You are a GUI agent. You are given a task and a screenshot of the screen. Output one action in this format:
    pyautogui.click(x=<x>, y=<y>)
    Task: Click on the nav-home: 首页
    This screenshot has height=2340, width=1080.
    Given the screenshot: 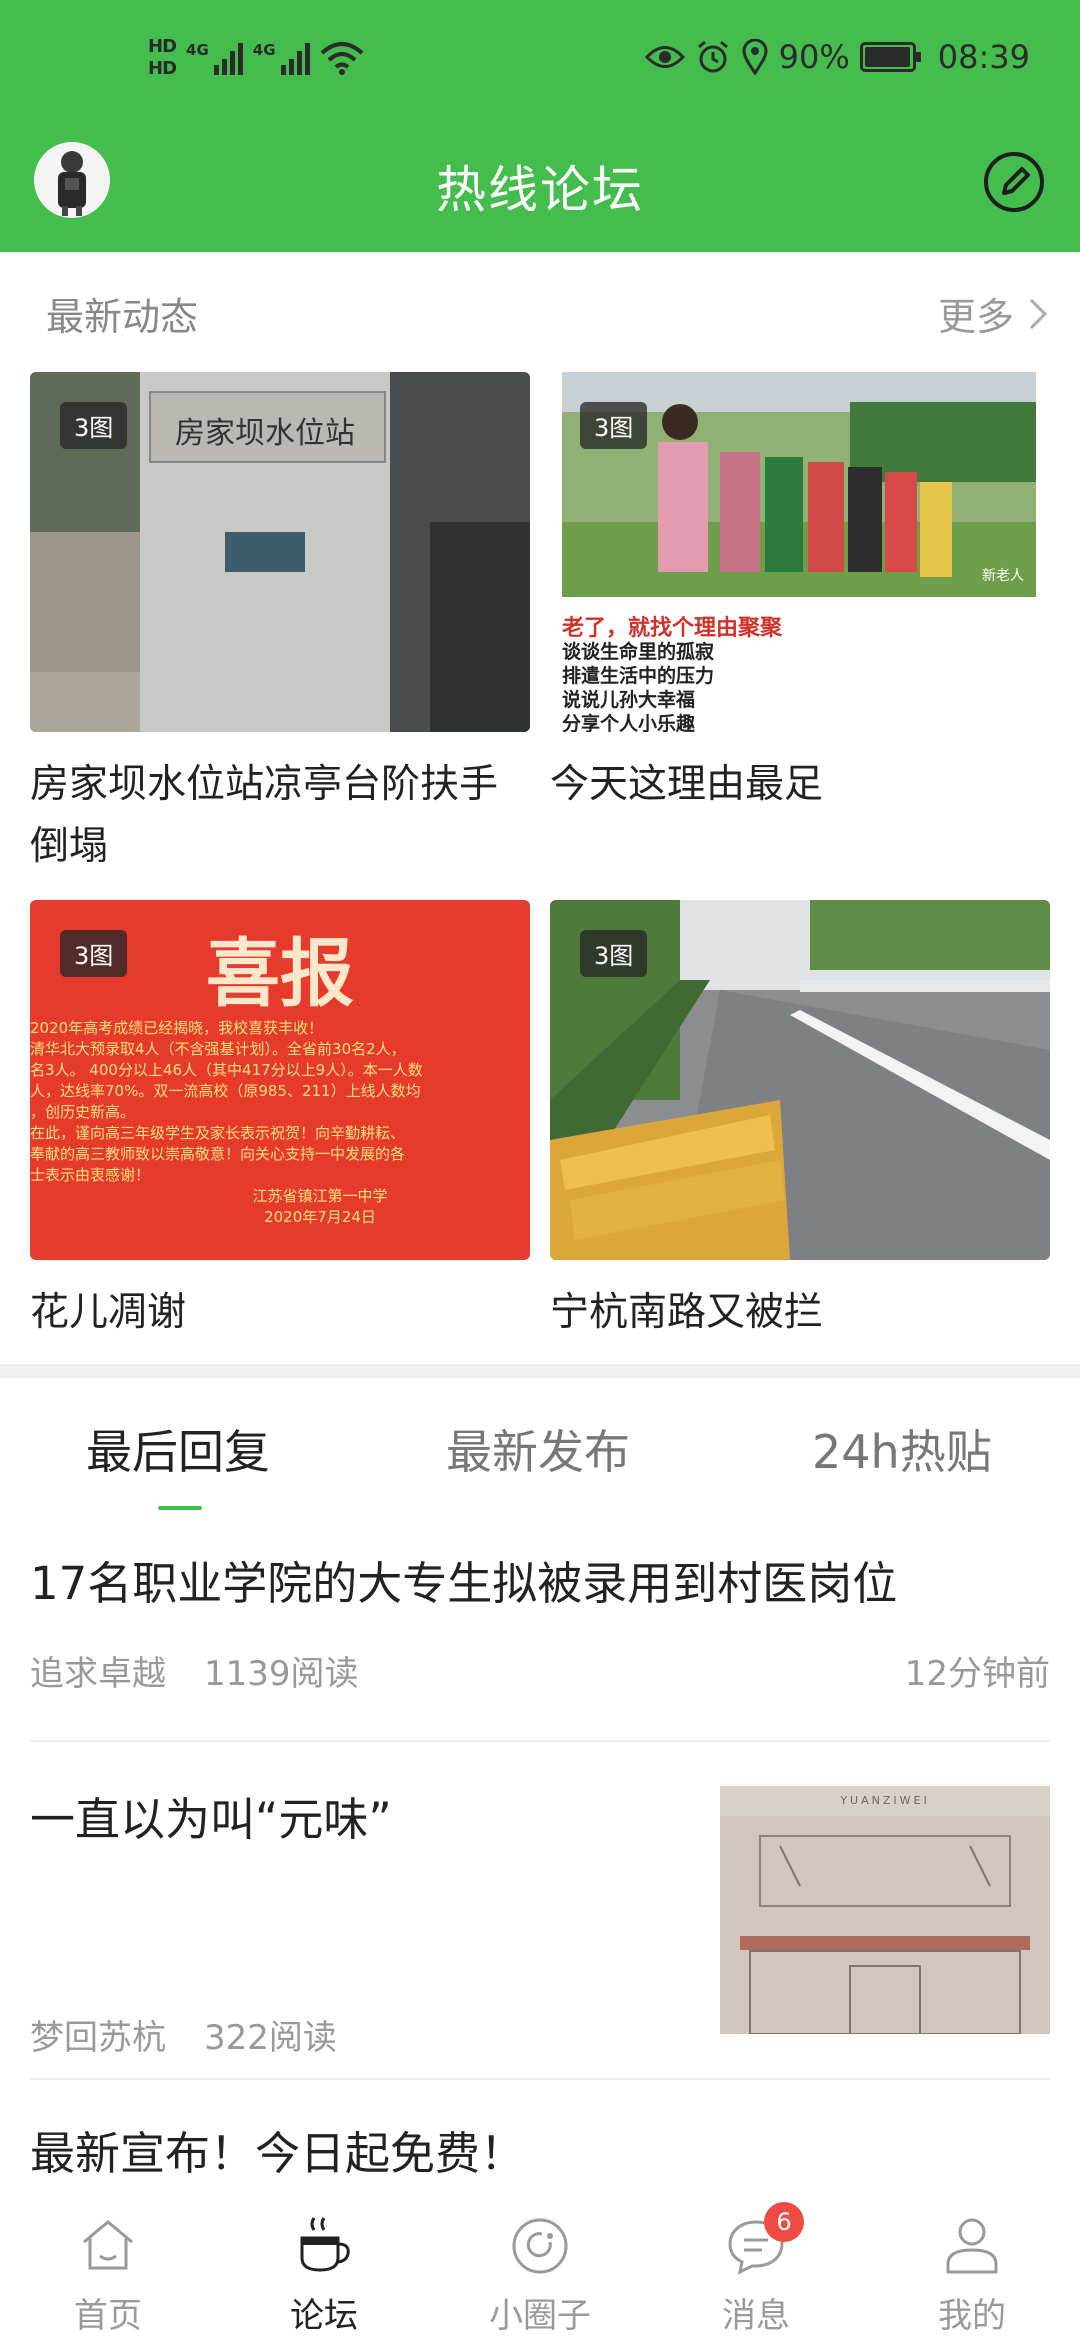 What is the action you would take?
    pyautogui.click(x=108, y=2268)
    